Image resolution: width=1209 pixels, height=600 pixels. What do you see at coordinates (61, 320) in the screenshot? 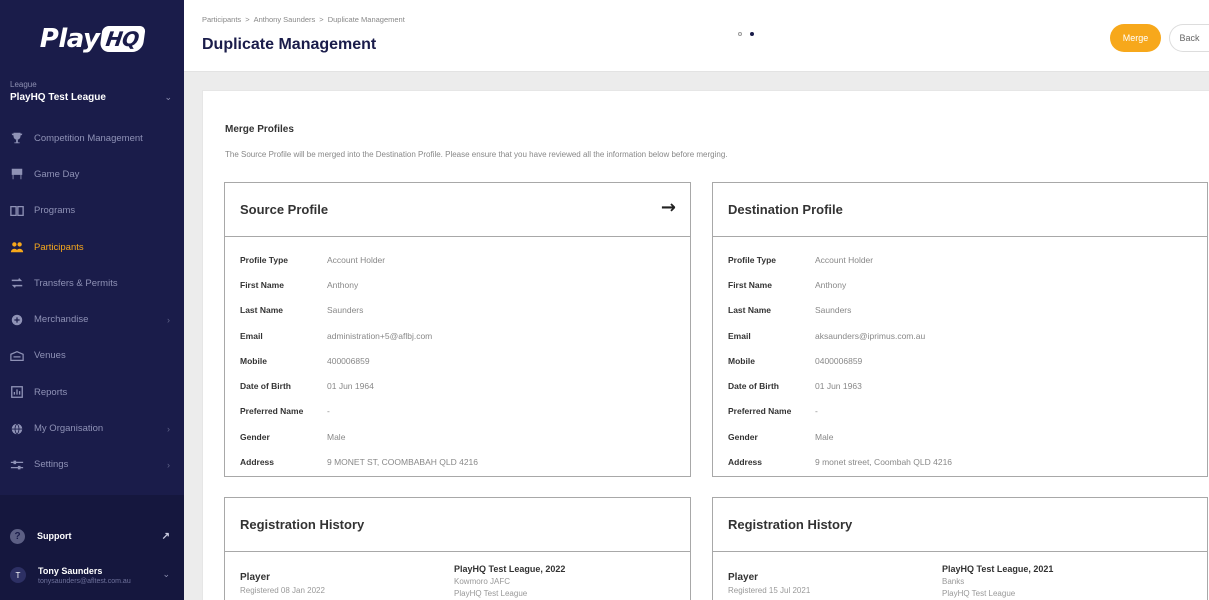
I see `sidebar-item-label: Merchandise` at bounding box center [61, 320].